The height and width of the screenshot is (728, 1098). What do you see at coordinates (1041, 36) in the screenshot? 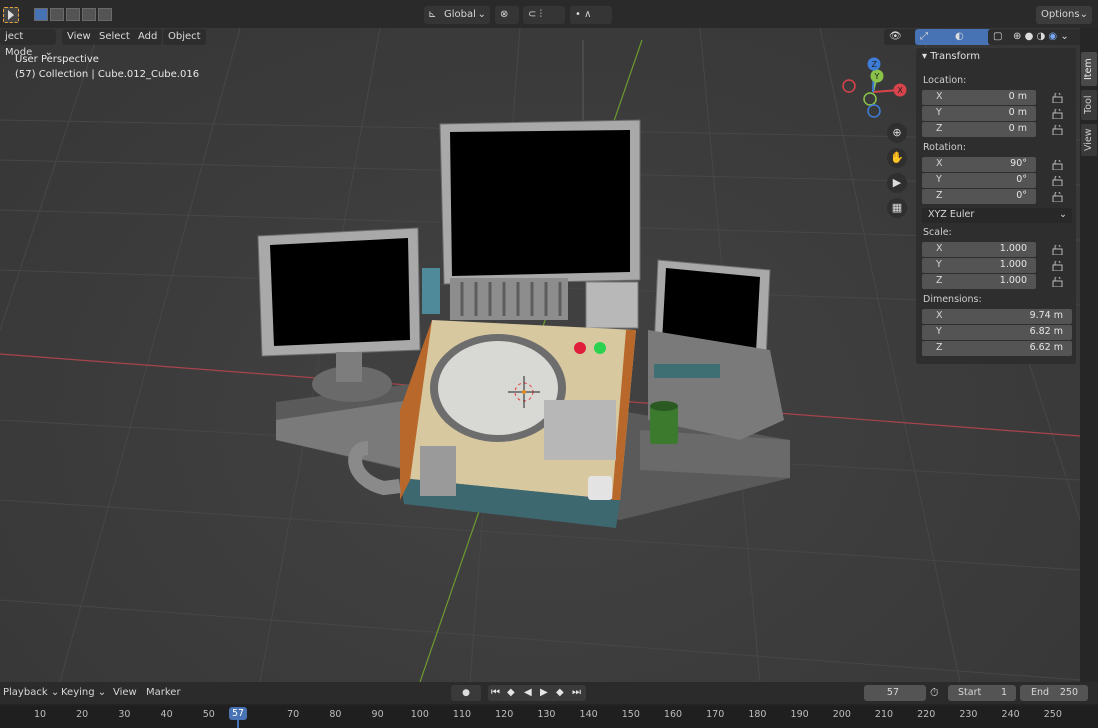
I see `material-shading-icon: ◑` at bounding box center [1041, 36].